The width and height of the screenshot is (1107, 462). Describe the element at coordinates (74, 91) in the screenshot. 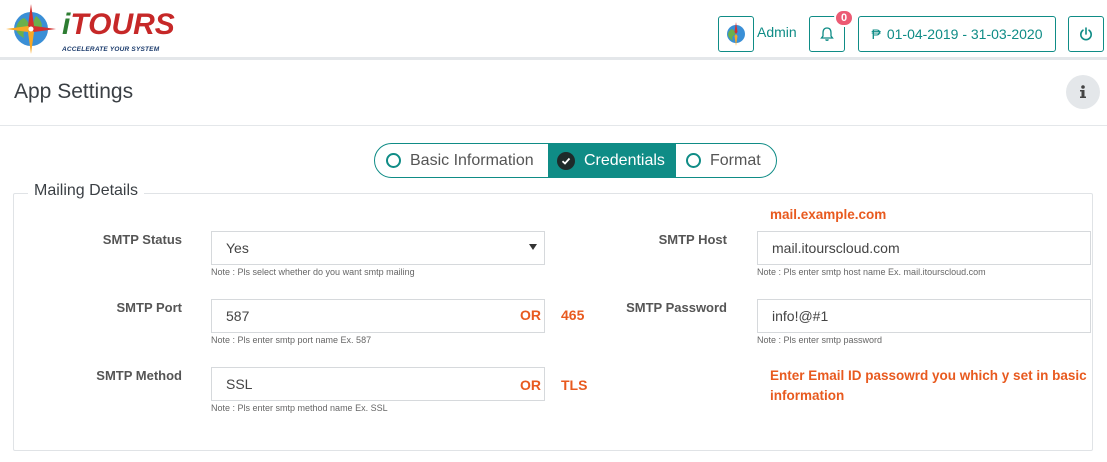

I see `page-title: App Settings` at that location.